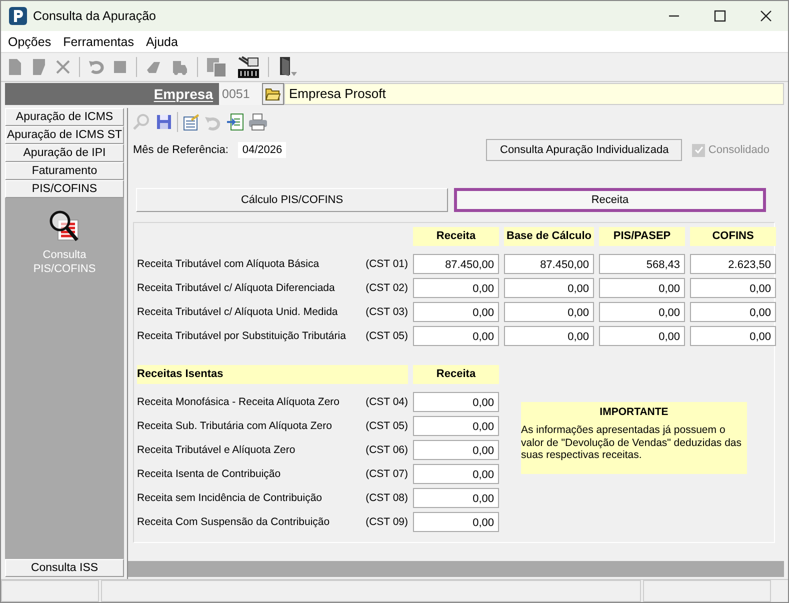 The width and height of the screenshot is (789, 603). What do you see at coordinates (720, 16) in the screenshot?
I see `maximize-icon` at bounding box center [720, 16].